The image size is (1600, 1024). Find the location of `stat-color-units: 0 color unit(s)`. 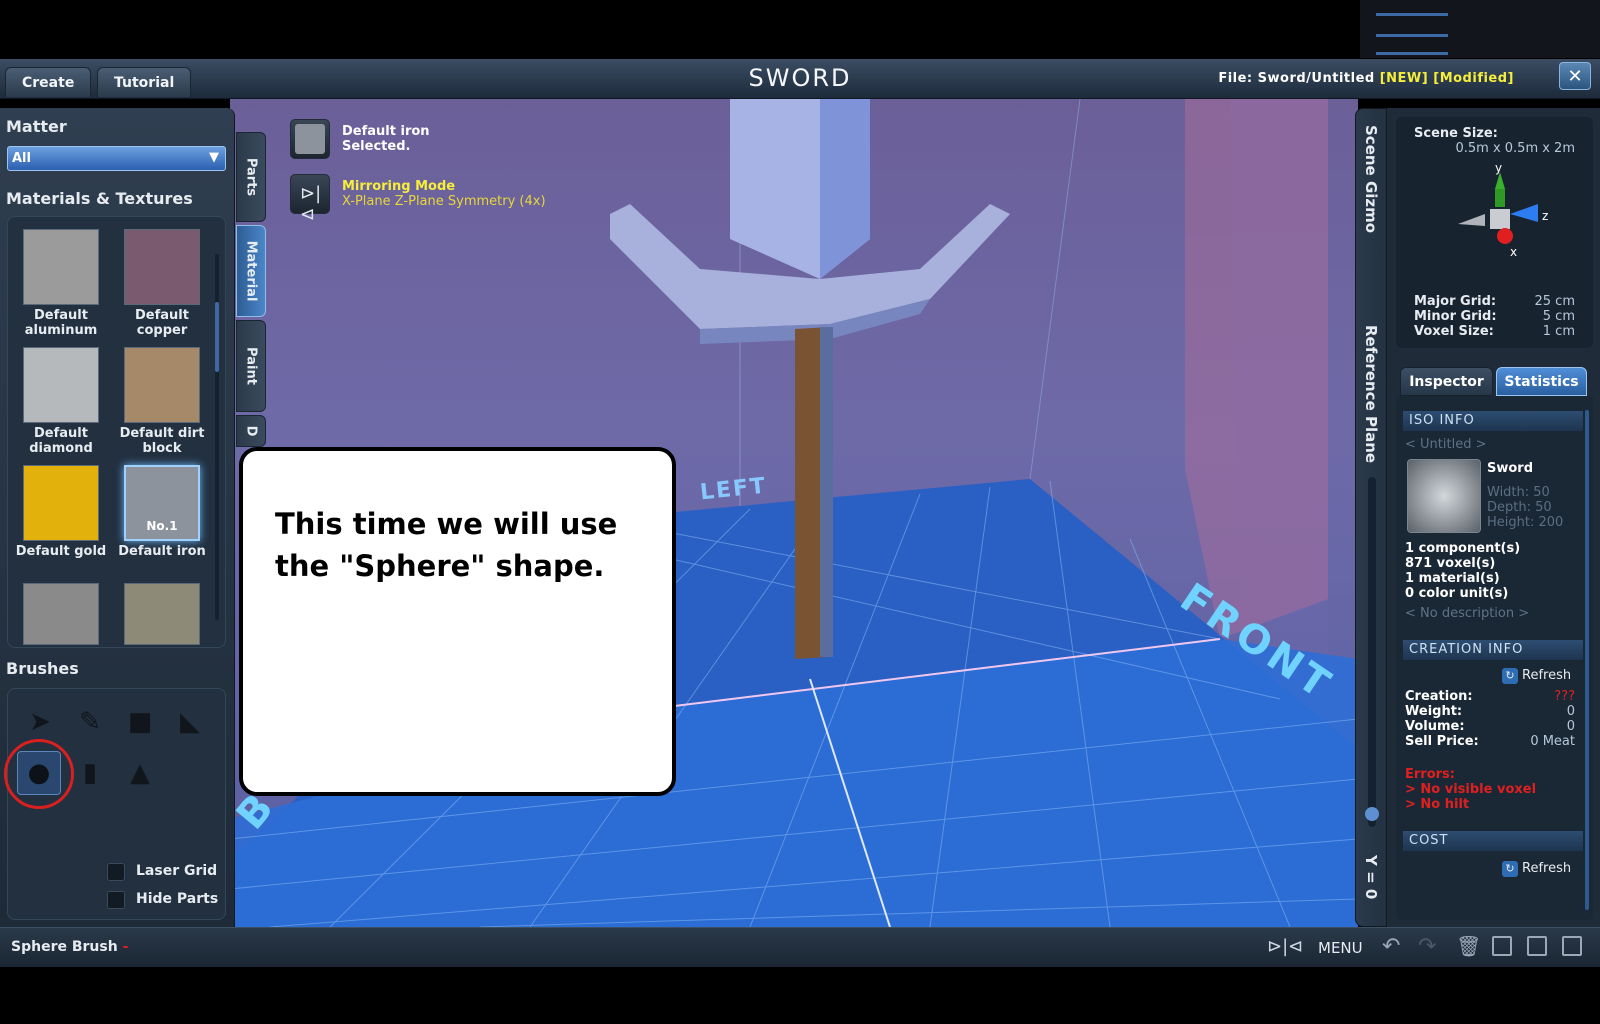

stat-color-units: 0 color unit(s) is located at coordinates (1457, 593).